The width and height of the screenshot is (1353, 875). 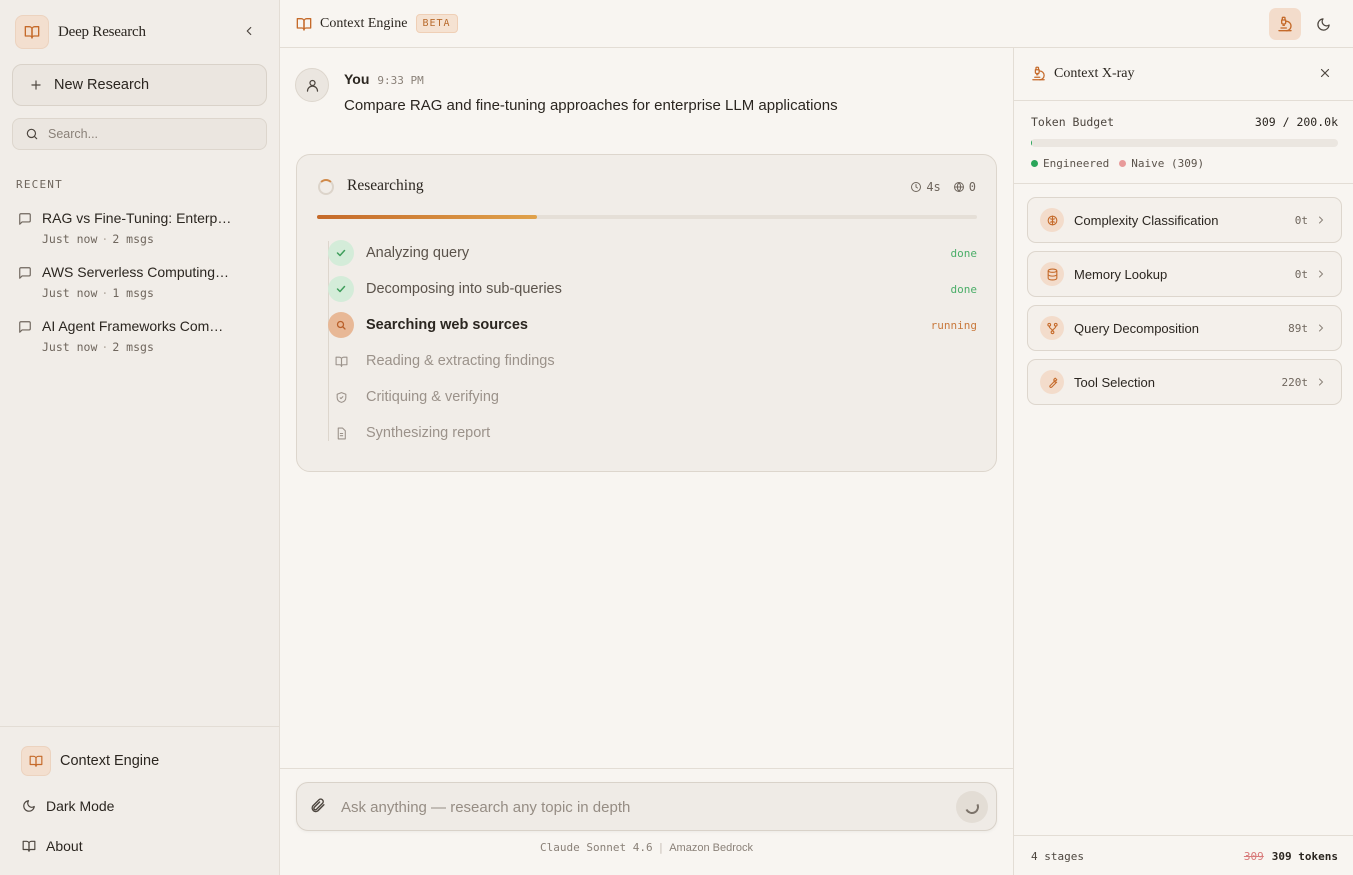 I want to click on stage-tokens: 89t, so click(x=1298, y=328).